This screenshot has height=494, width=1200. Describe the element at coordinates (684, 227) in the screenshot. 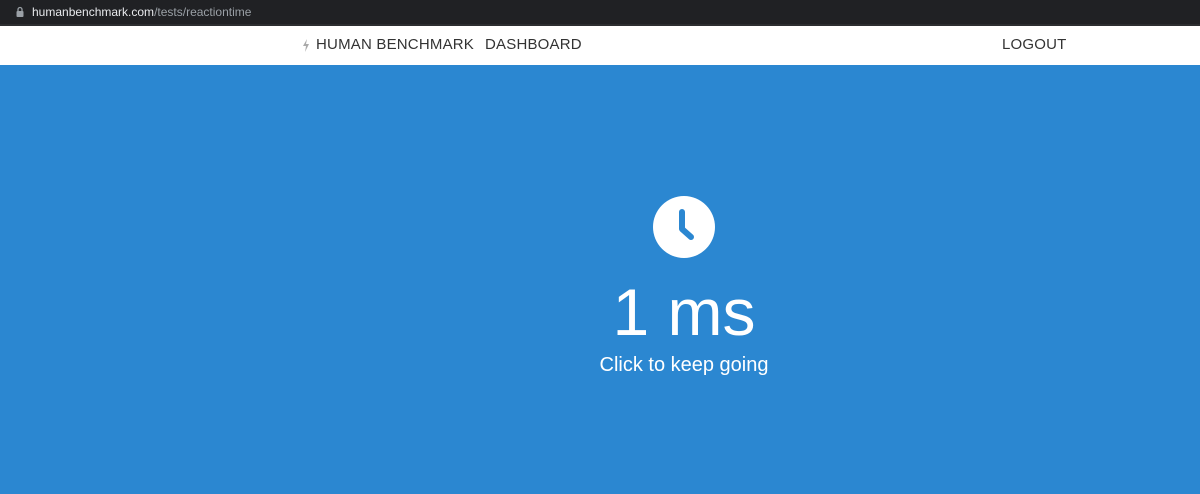

I see `clock-icon` at that location.